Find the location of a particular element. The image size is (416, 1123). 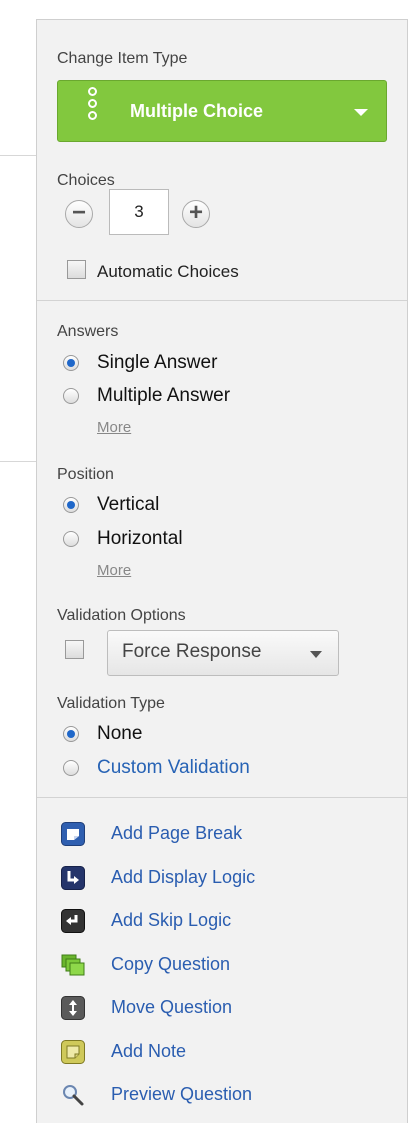

adjacent-panel-edge is located at coordinates (18, 308).